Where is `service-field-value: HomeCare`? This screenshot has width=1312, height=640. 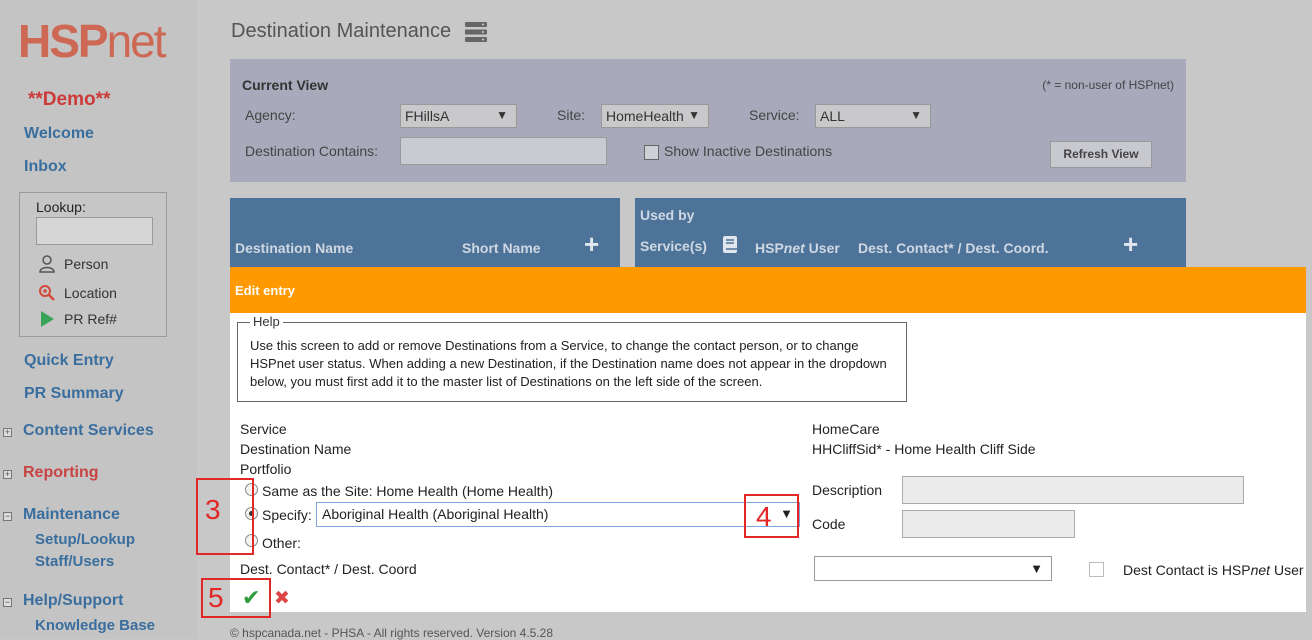
service-field-value: HomeCare is located at coordinates (846, 429).